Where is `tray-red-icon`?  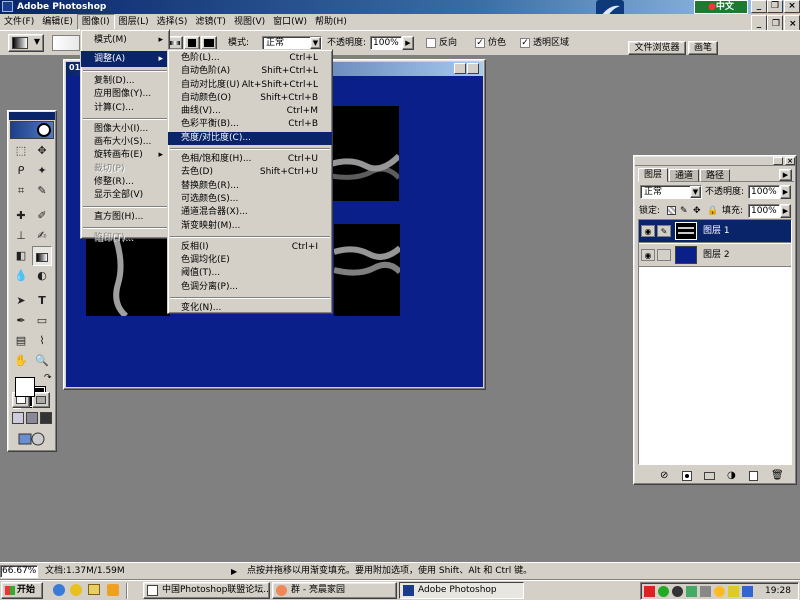 tray-red-icon is located at coordinates (649, 591).